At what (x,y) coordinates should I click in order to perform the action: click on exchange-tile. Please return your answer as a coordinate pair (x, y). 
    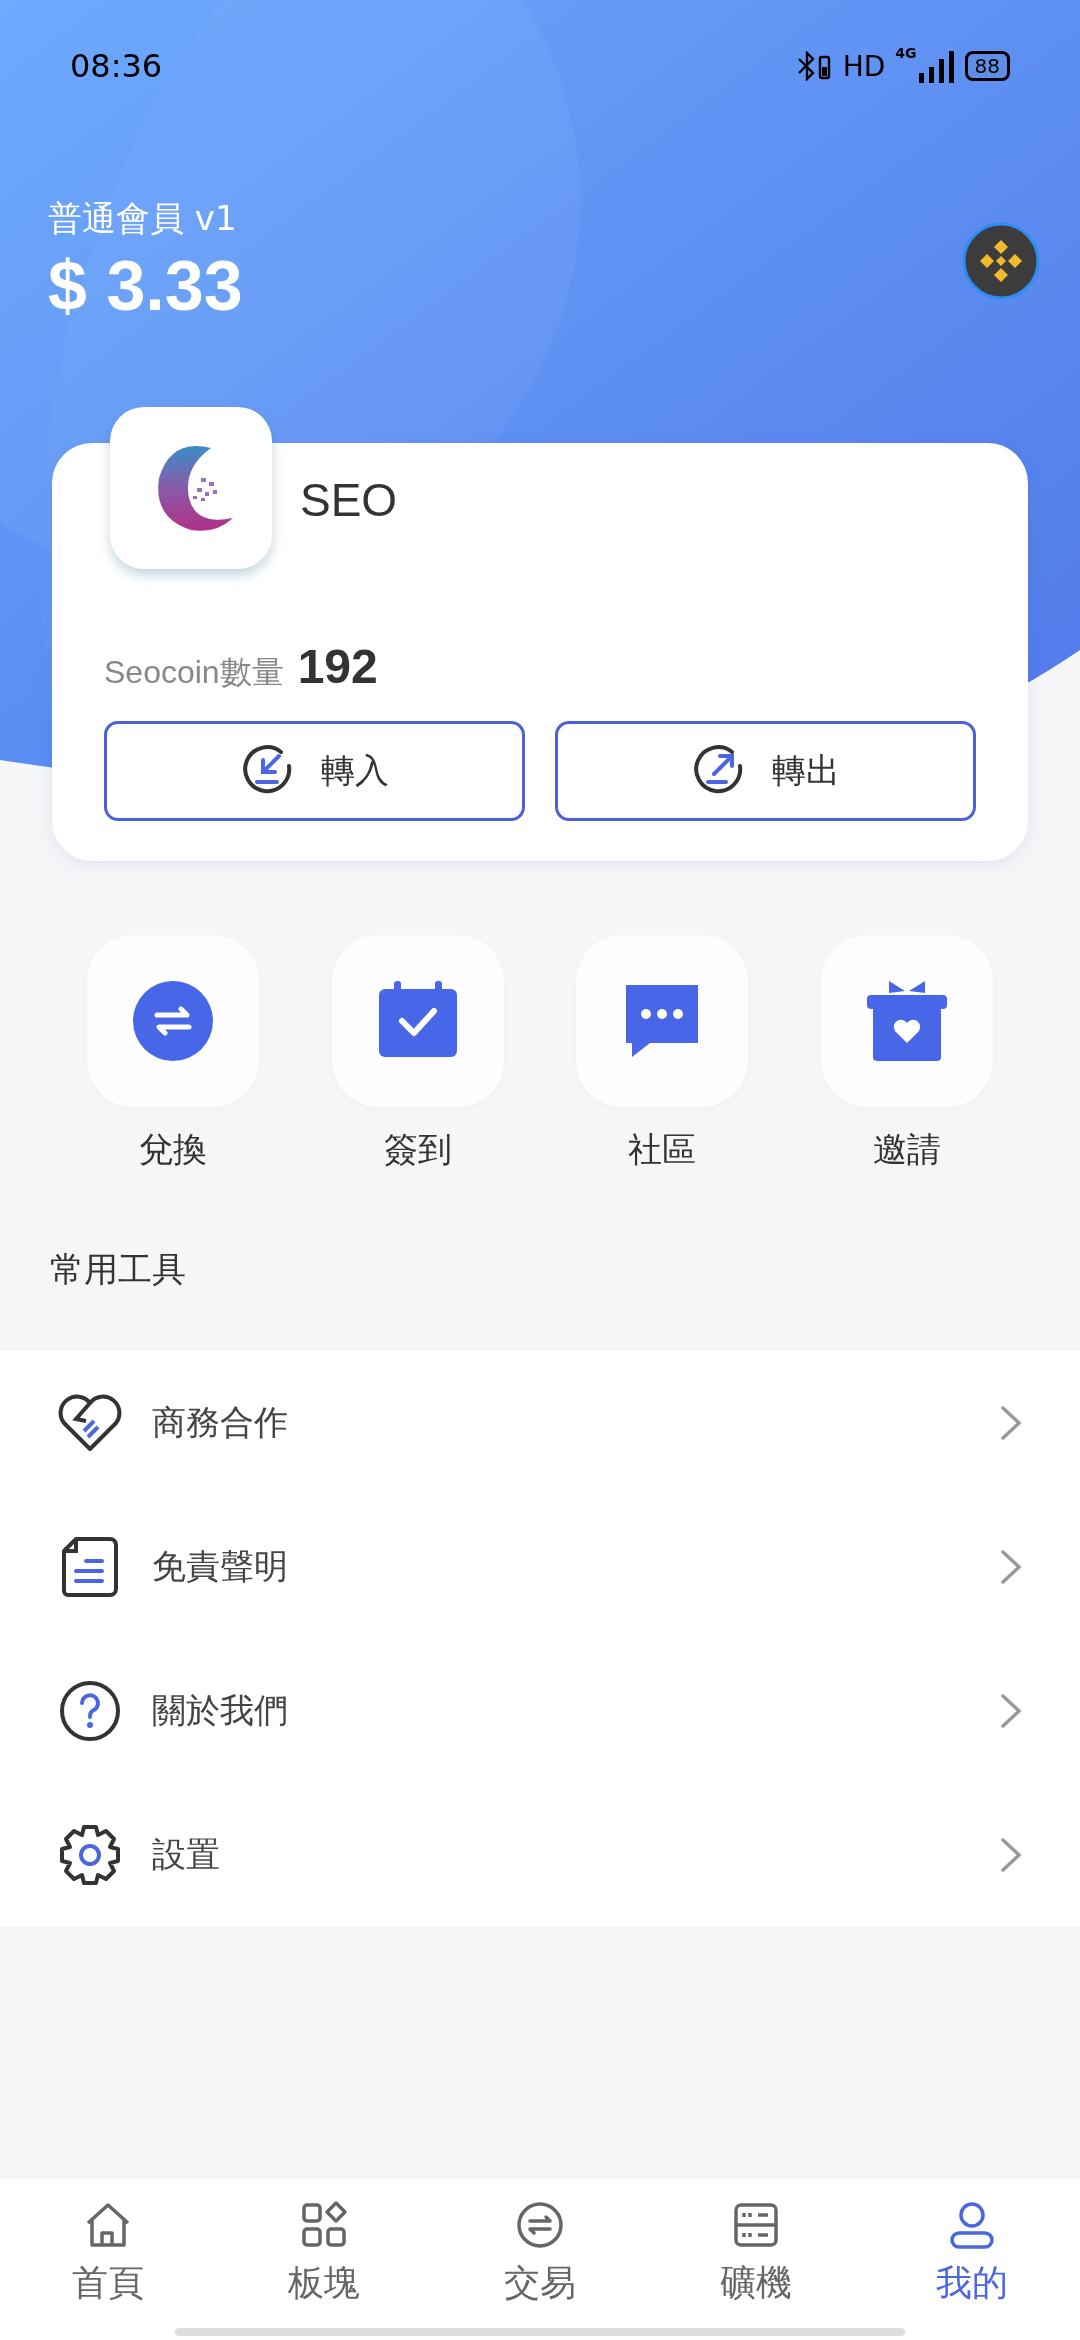
    Looking at the image, I should click on (173, 1021).